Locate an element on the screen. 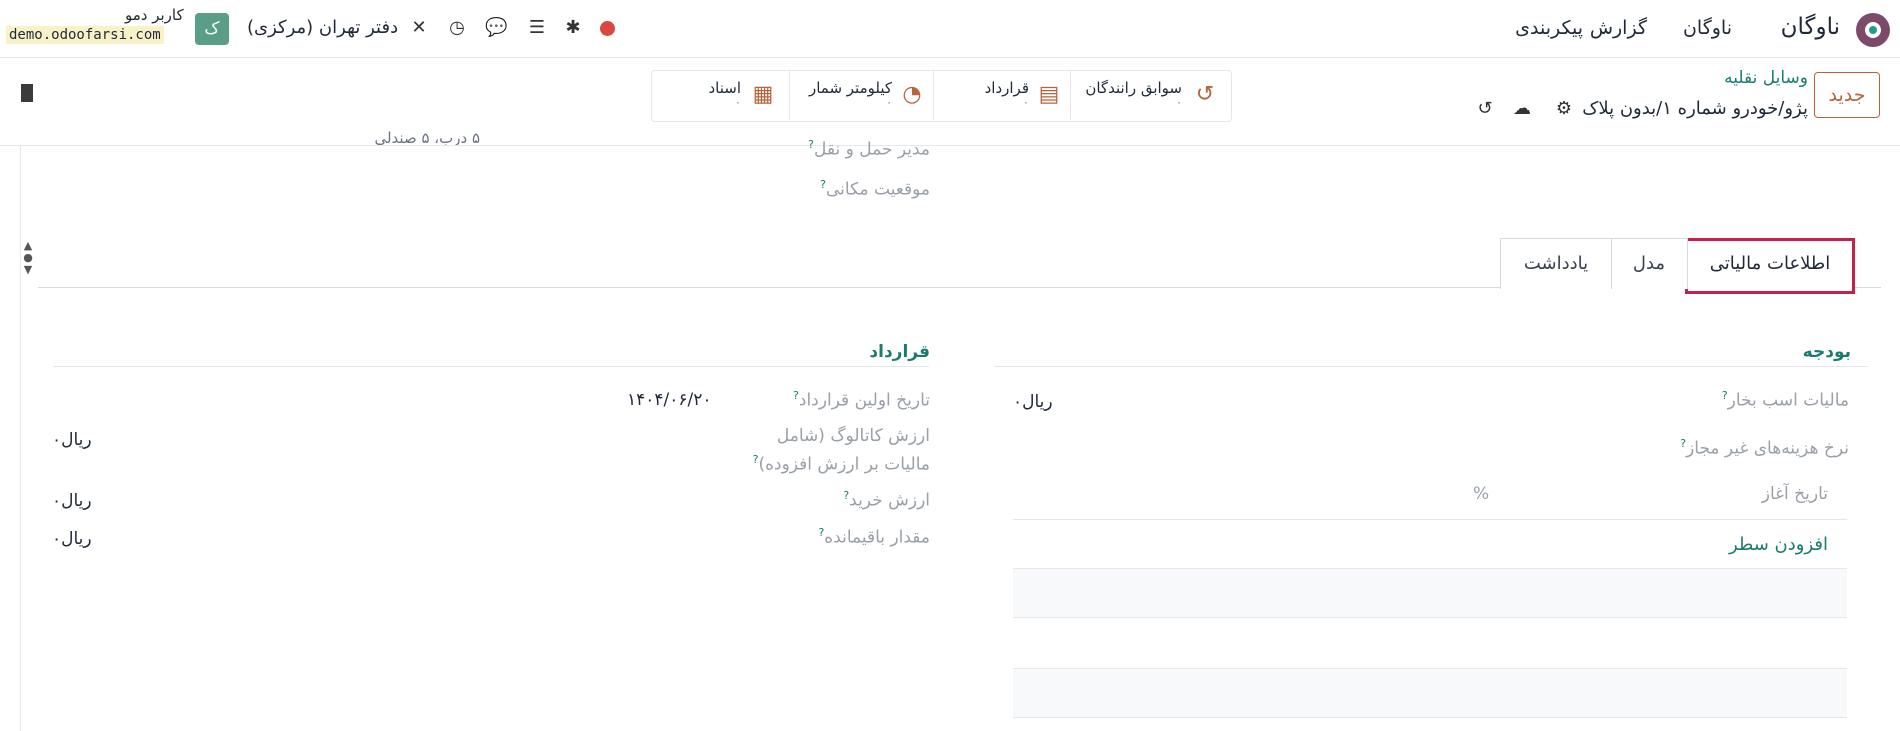  user-avatar: ک is located at coordinates (212, 29).